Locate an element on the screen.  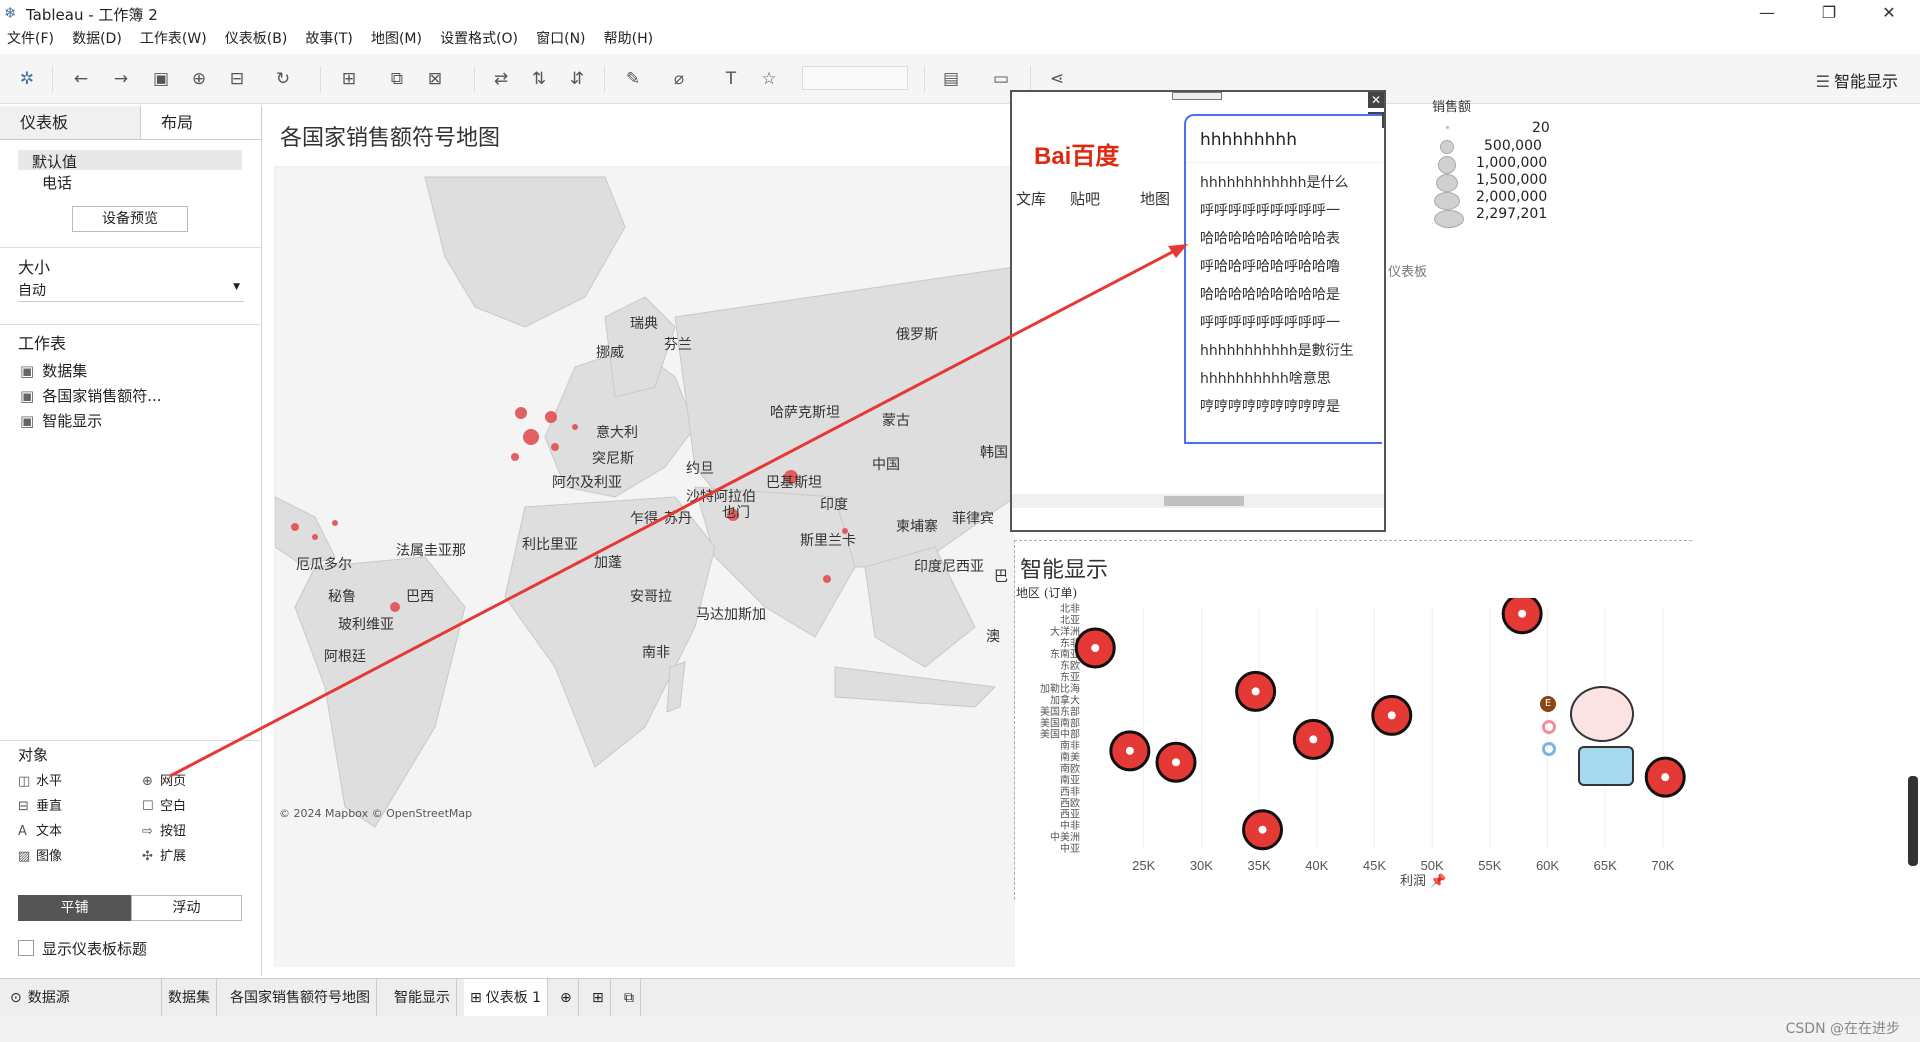
object-extension: ✣ 扩展 is located at coordinates (164, 854).